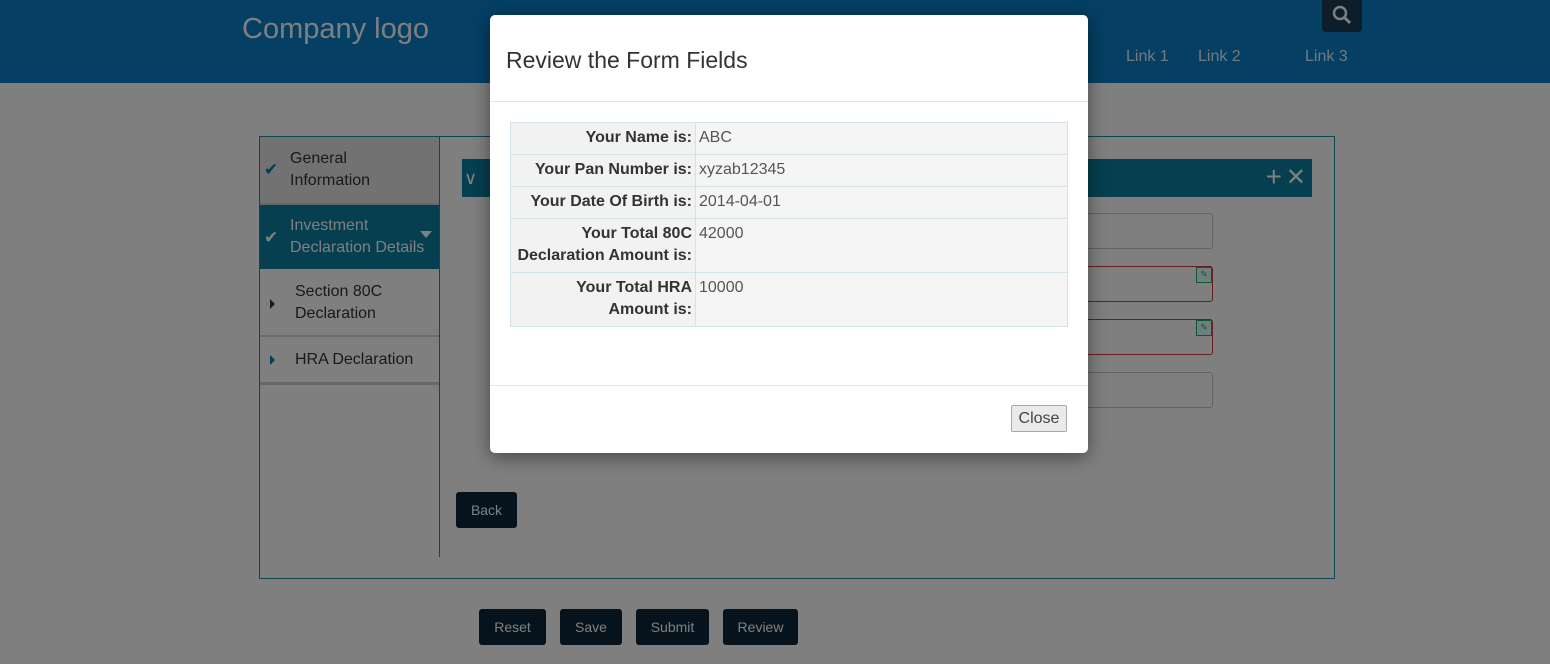 This screenshot has width=1550, height=664. Describe the element at coordinates (603, 202) in the screenshot. I see `row-label: Your Date Of Birth is:` at that location.